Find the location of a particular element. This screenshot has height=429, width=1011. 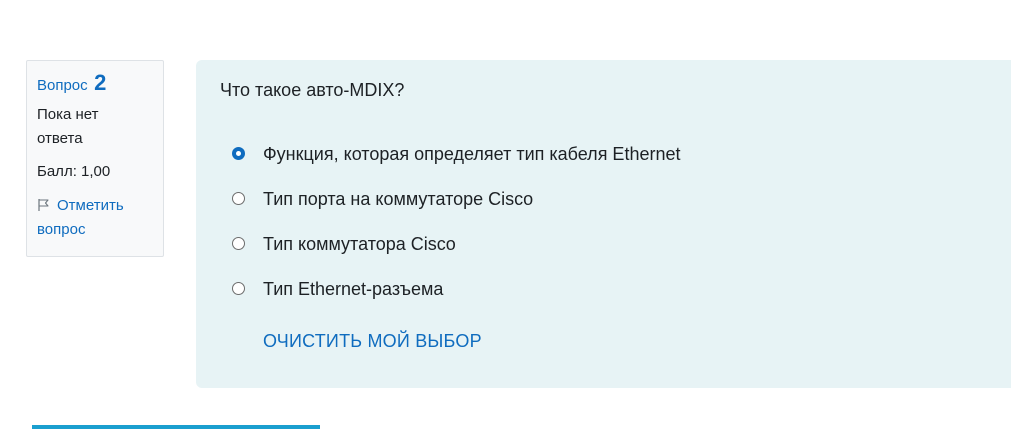

answer-label: Тип коммутатора Cisco is located at coordinates (359, 244).